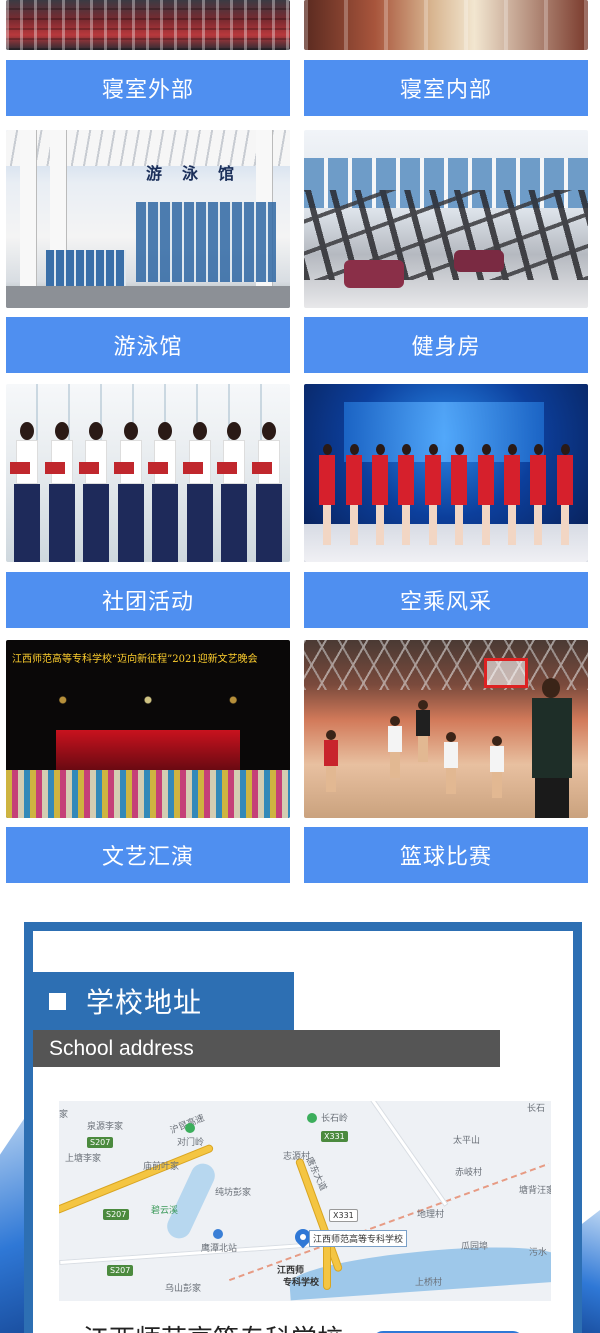 The height and width of the screenshot is (1333, 600). Describe the element at coordinates (475, 1247) in the screenshot. I see `map-label: 瓜园埠` at that location.